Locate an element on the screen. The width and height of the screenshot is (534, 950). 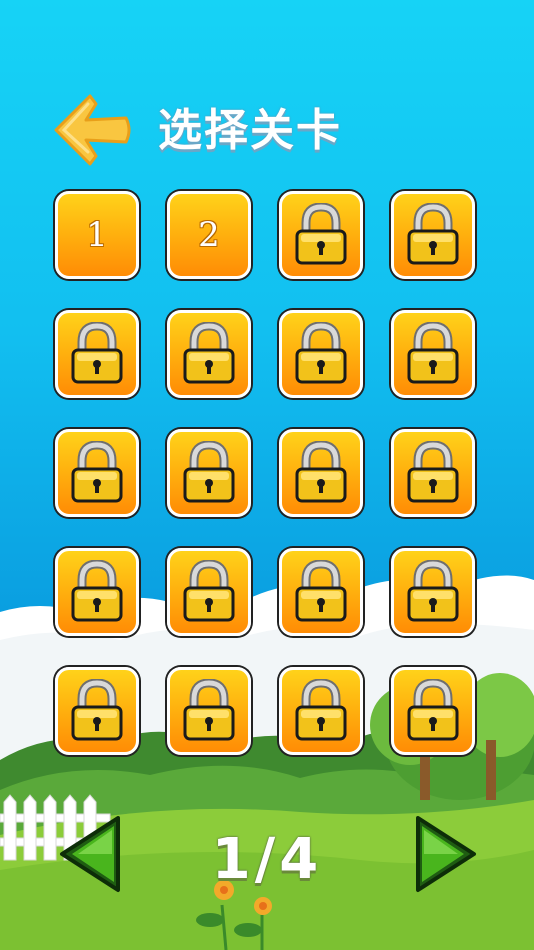
back-arrow-icon is located at coordinates (92, 130).